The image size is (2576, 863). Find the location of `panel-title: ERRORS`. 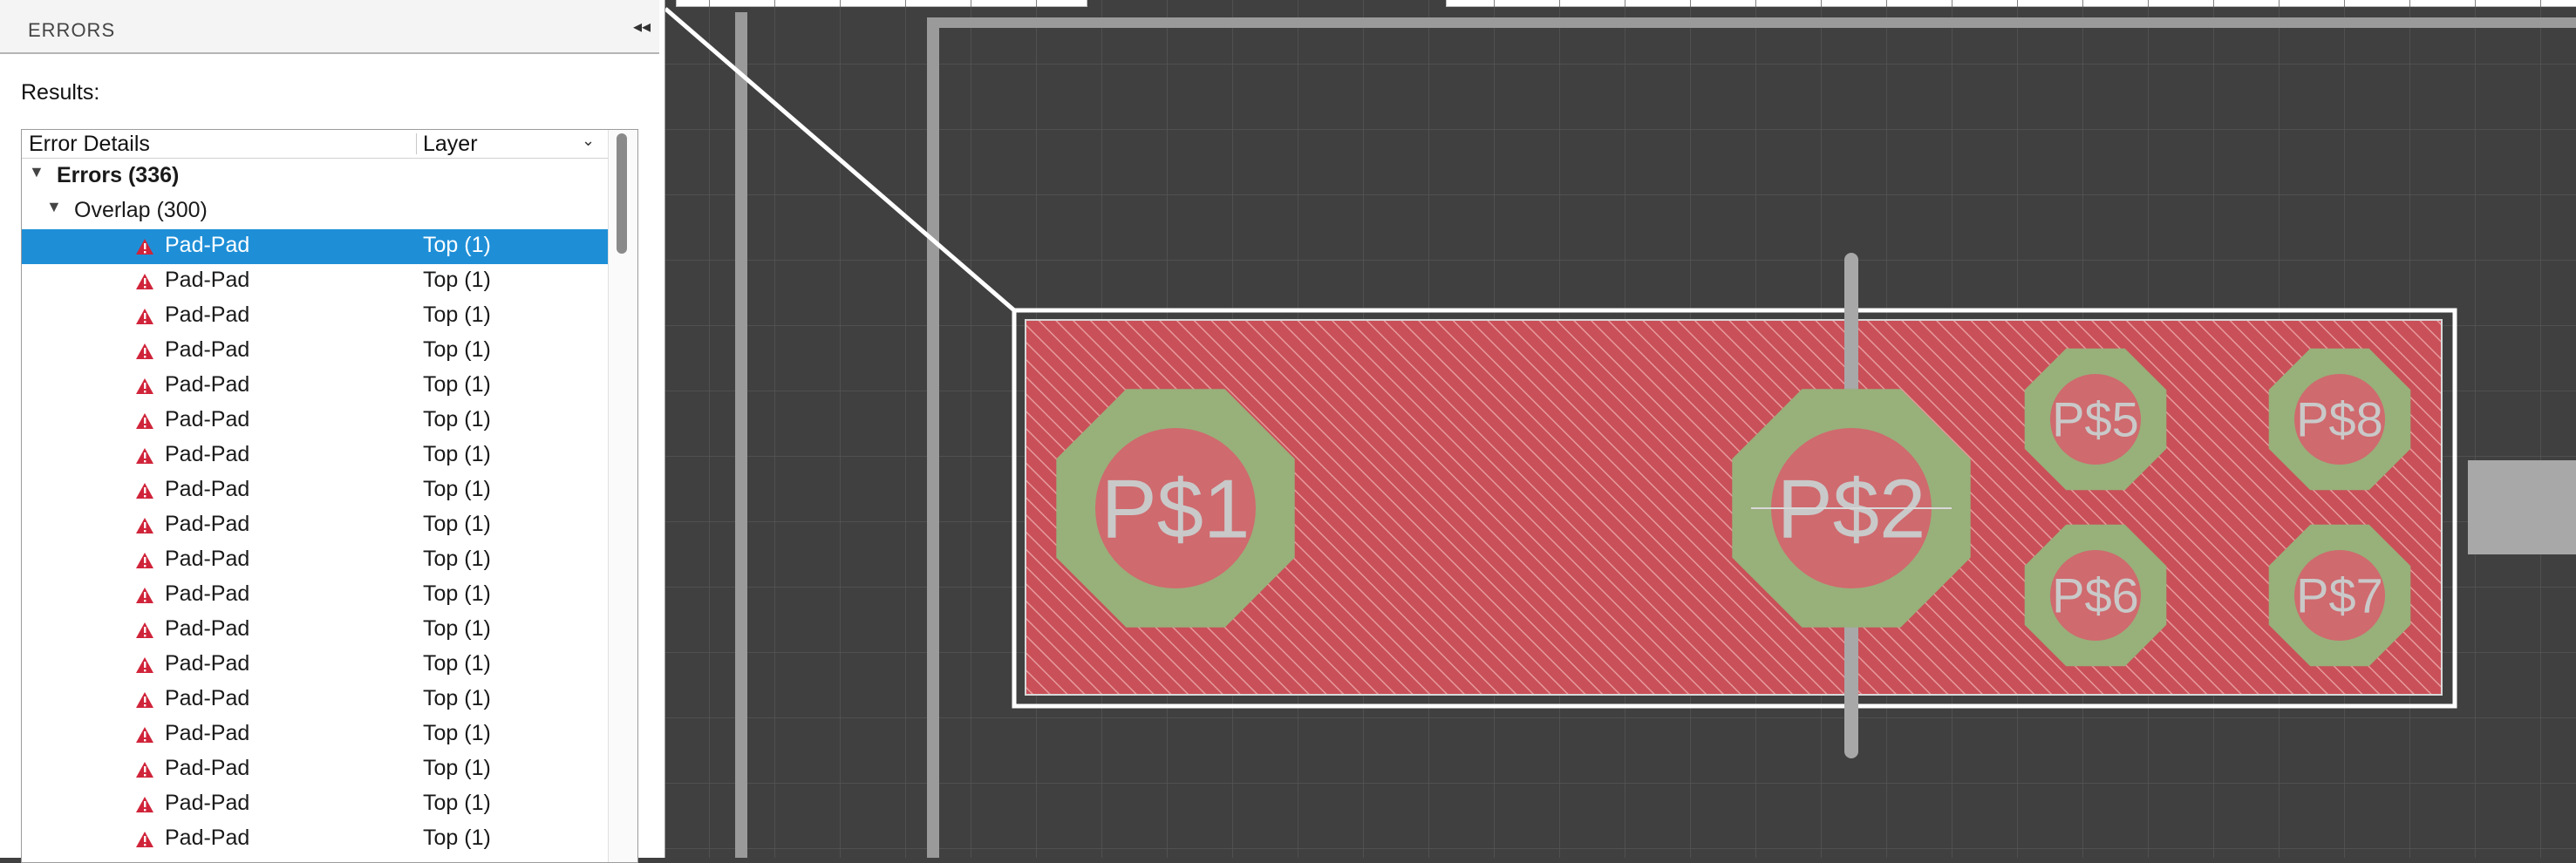

panel-title: ERRORS is located at coordinates (72, 30).